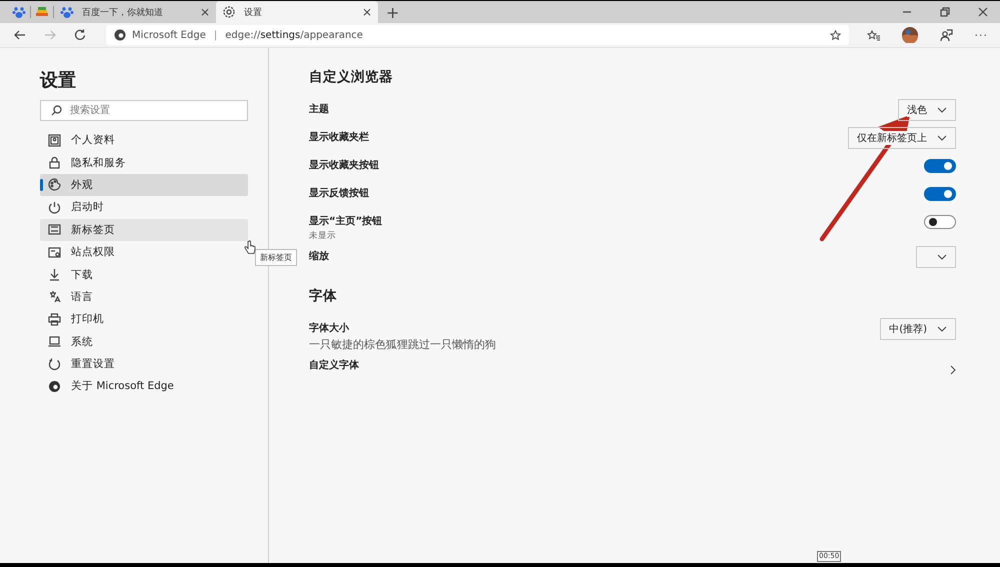 The height and width of the screenshot is (567, 1000). Describe the element at coordinates (120, 35) in the screenshot. I see `edge-logo-icon` at that location.